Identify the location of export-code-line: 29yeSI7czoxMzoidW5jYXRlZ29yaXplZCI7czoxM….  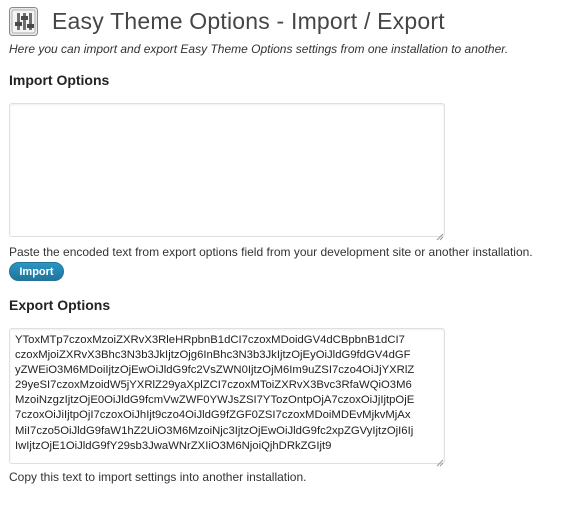
(213, 385).